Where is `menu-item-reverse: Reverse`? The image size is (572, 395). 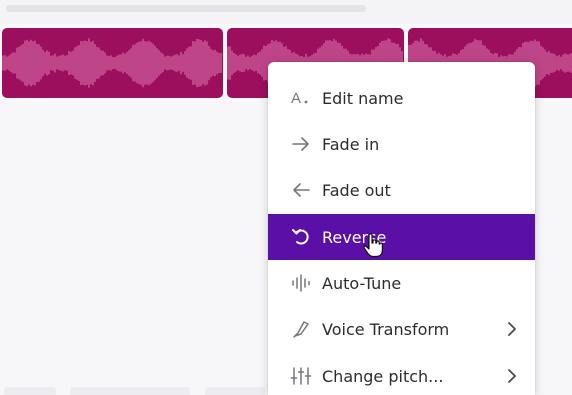
menu-item-reverse: Reverse is located at coordinates (401, 237).